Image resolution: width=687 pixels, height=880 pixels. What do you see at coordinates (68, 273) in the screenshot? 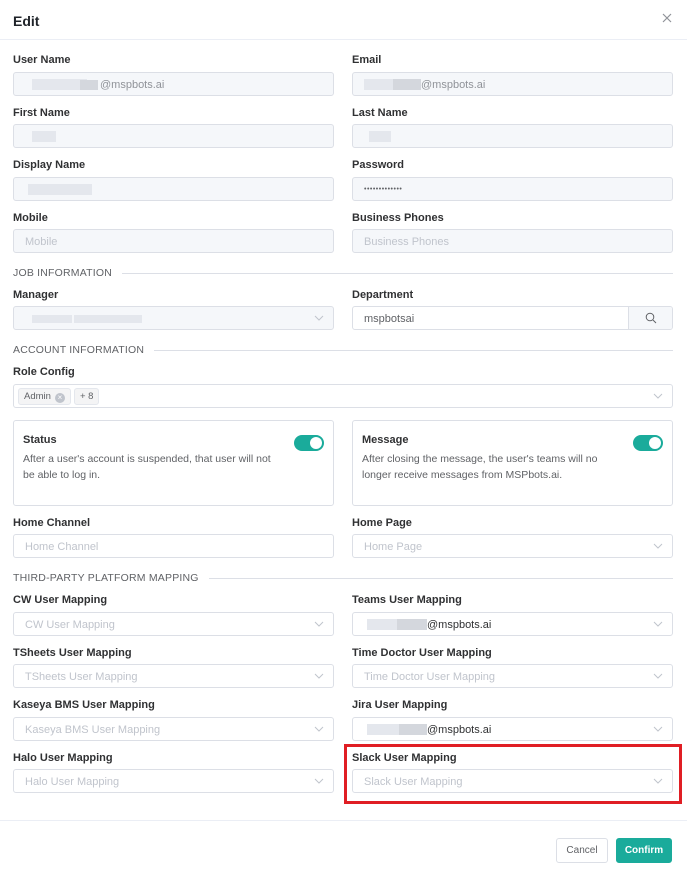
I see `job-information-title: JOB INFORMATION` at bounding box center [68, 273].